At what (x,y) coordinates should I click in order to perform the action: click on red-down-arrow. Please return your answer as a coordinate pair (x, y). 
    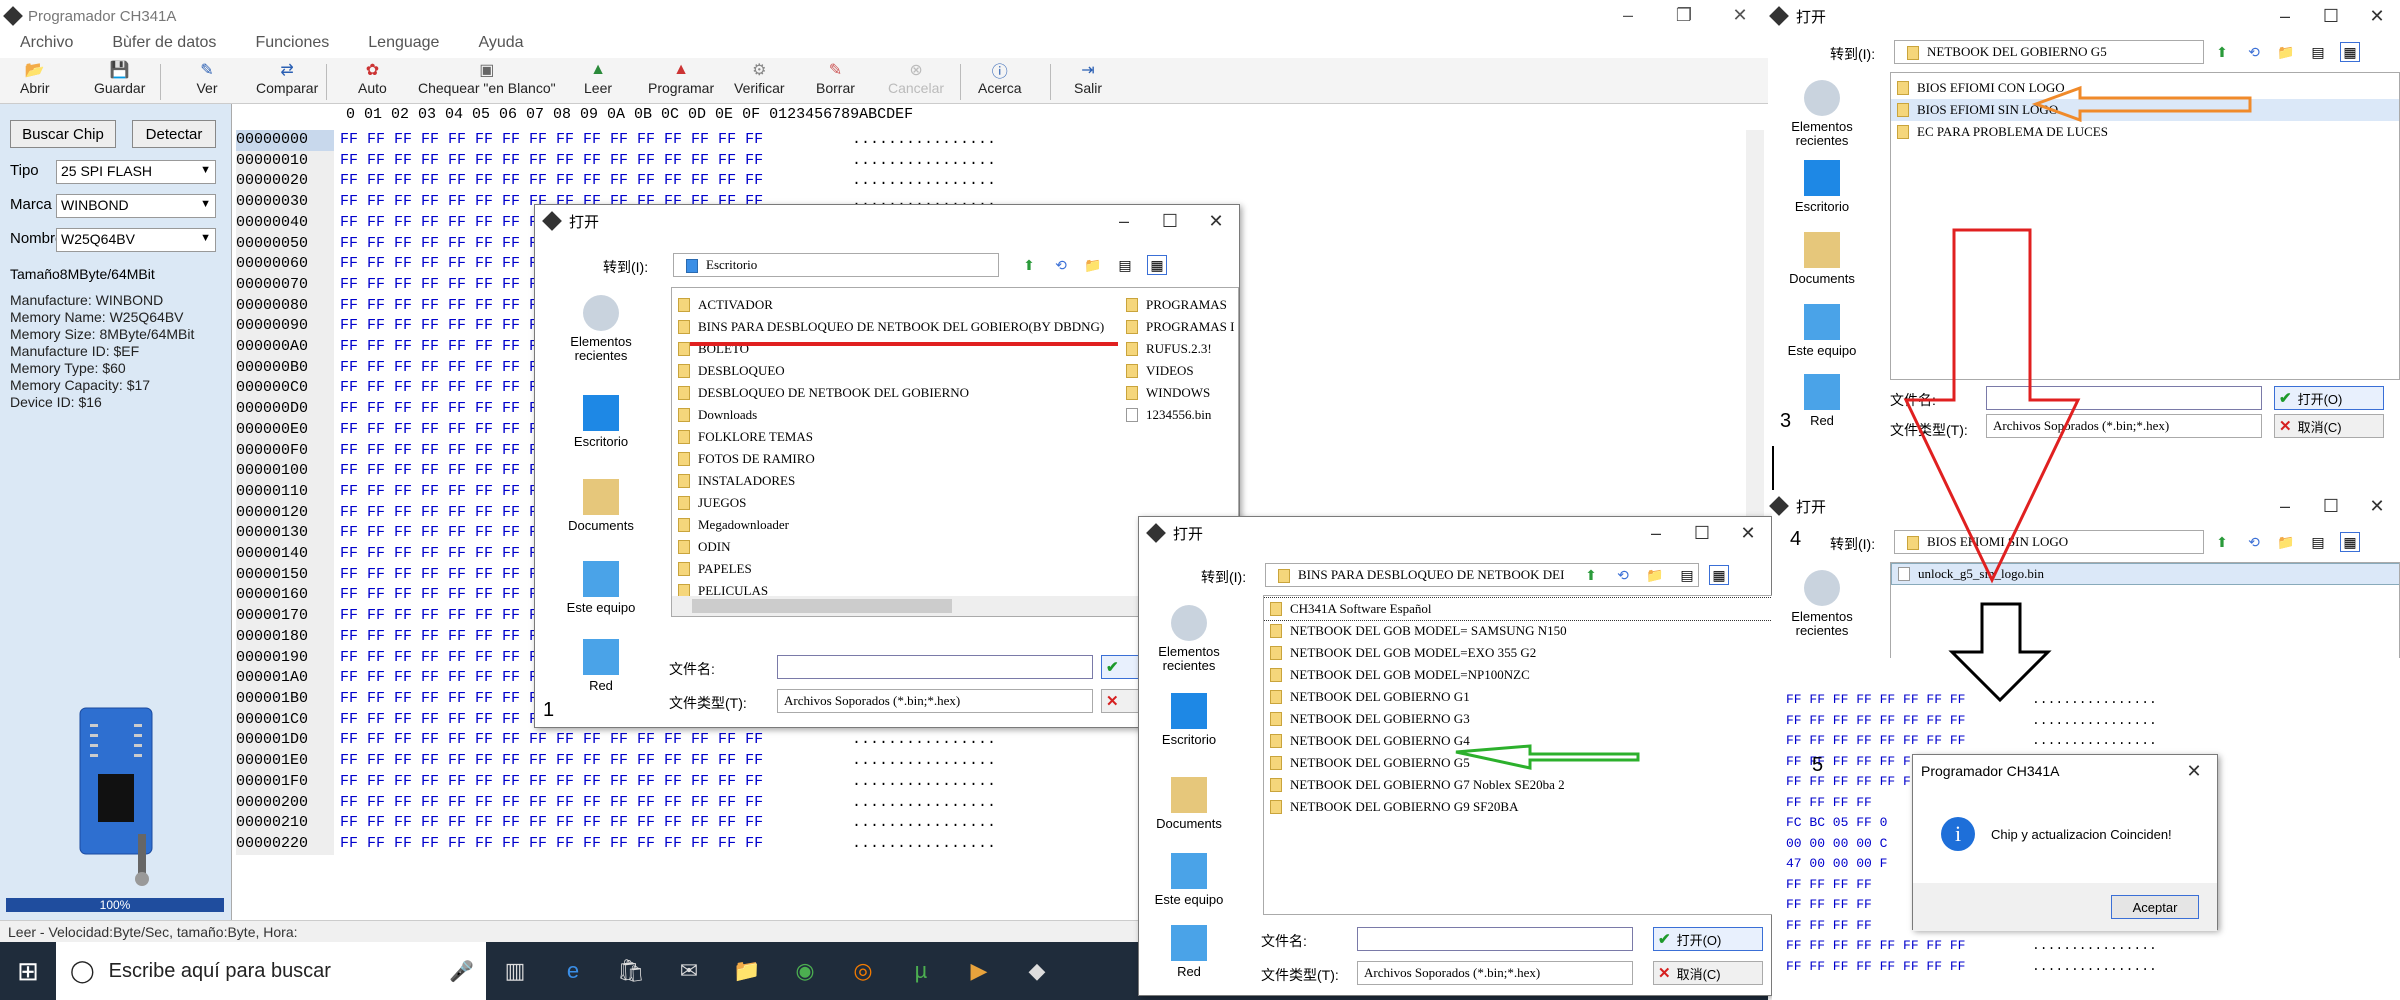
    Looking at the image, I should click on (1992, 406).